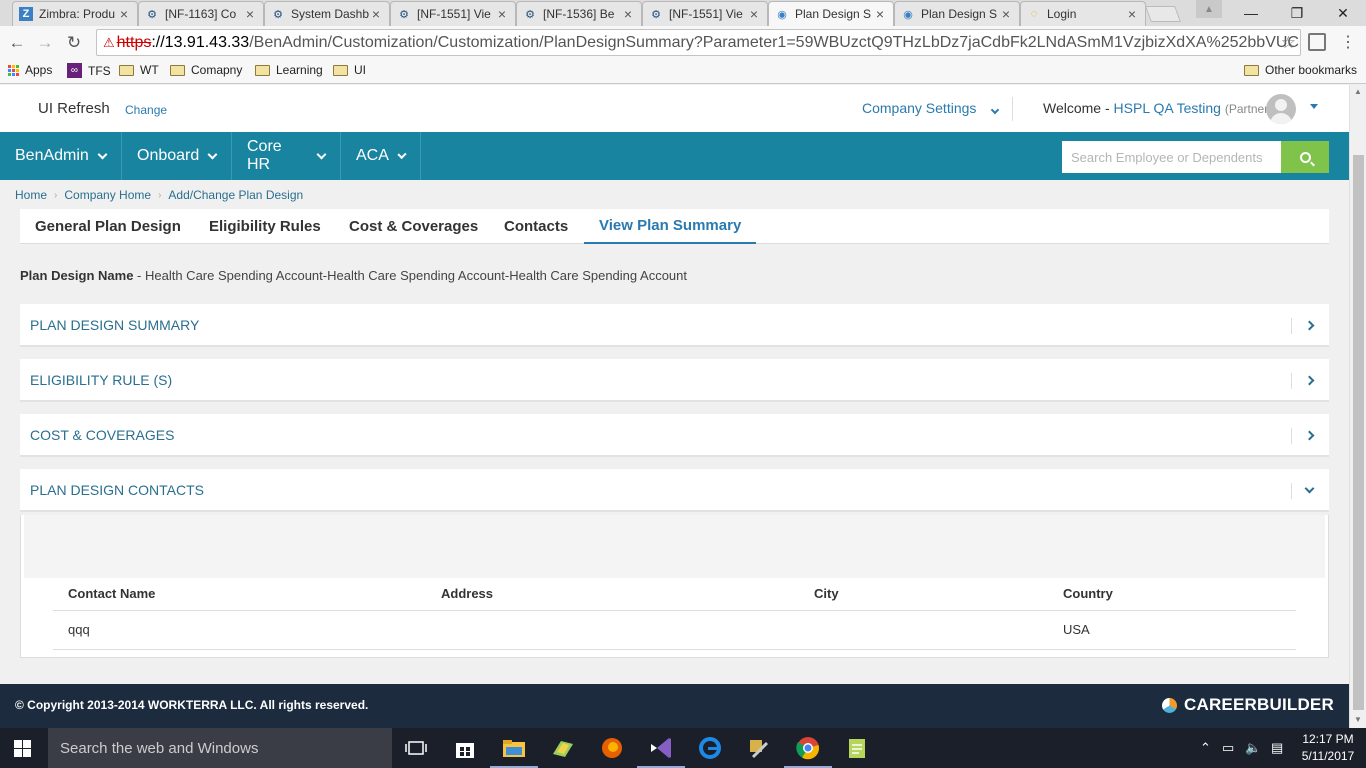 The image size is (1366, 768). What do you see at coordinates (220, 748) in the screenshot?
I see `taskbar-search: Search the web and Windows` at bounding box center [220, 748].